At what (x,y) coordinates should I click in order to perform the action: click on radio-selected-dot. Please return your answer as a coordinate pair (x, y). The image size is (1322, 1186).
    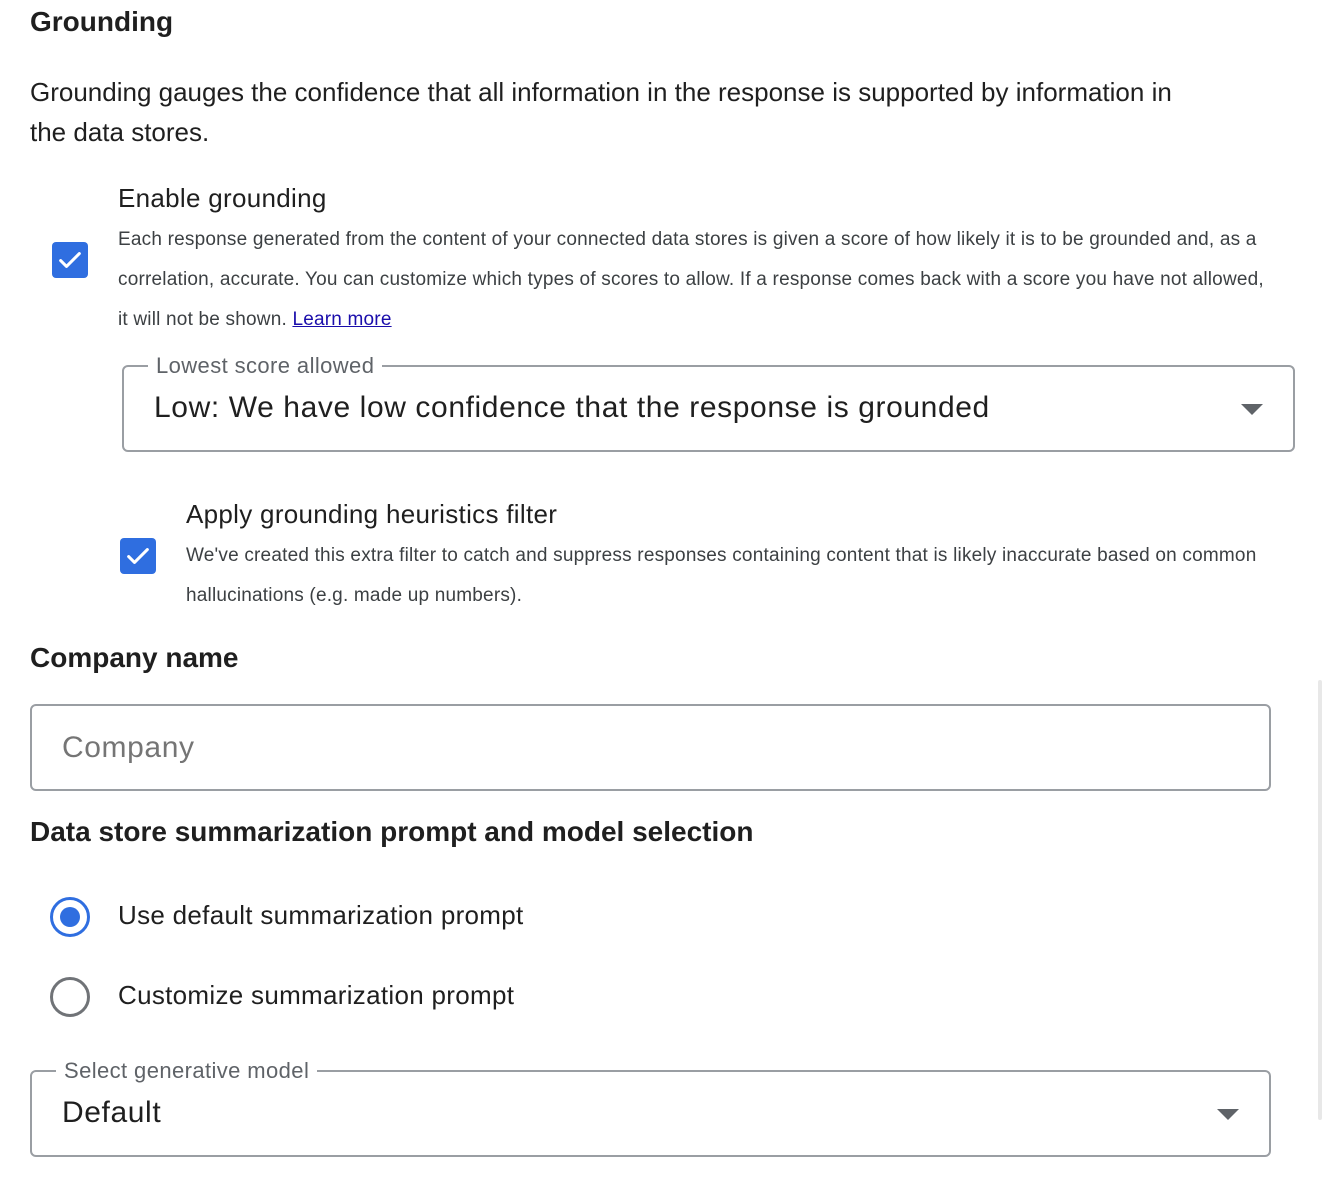
    Looking at the image, I should click on (70, 917).